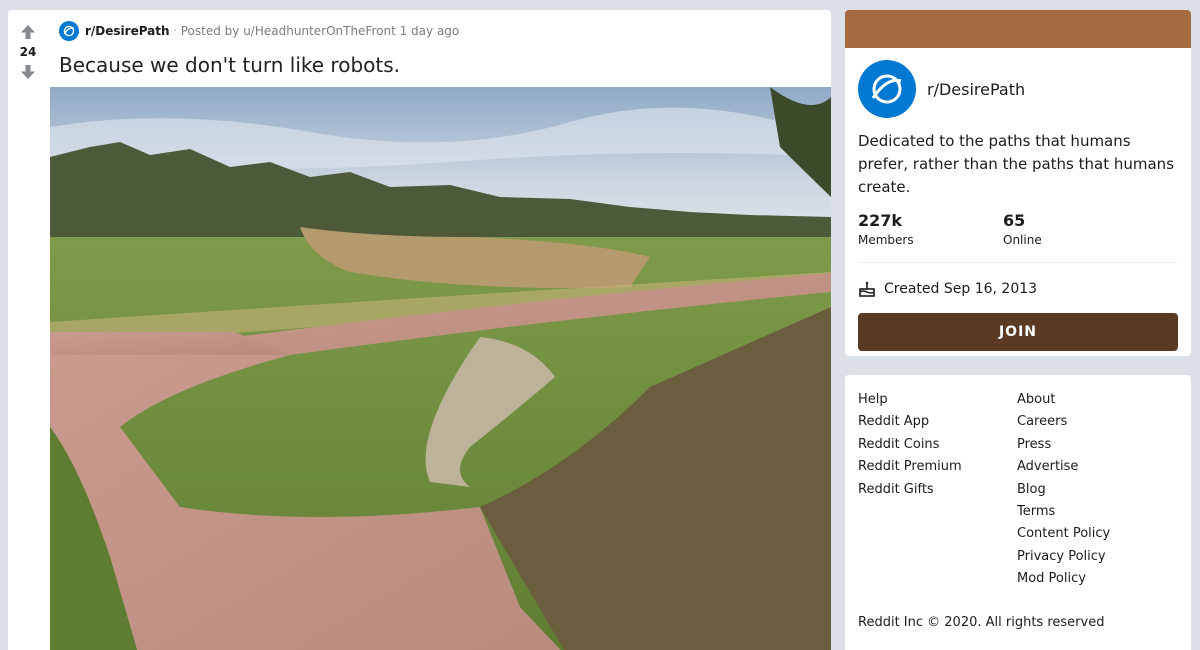  What do you see at coordinates (1014, 220) in the screenshot?
I see `online-count: 65` at bounding box center [1014, 220].